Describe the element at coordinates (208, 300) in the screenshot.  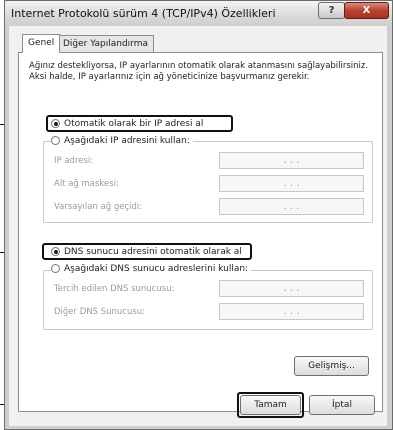
I see `dns-manual-group` at that location.